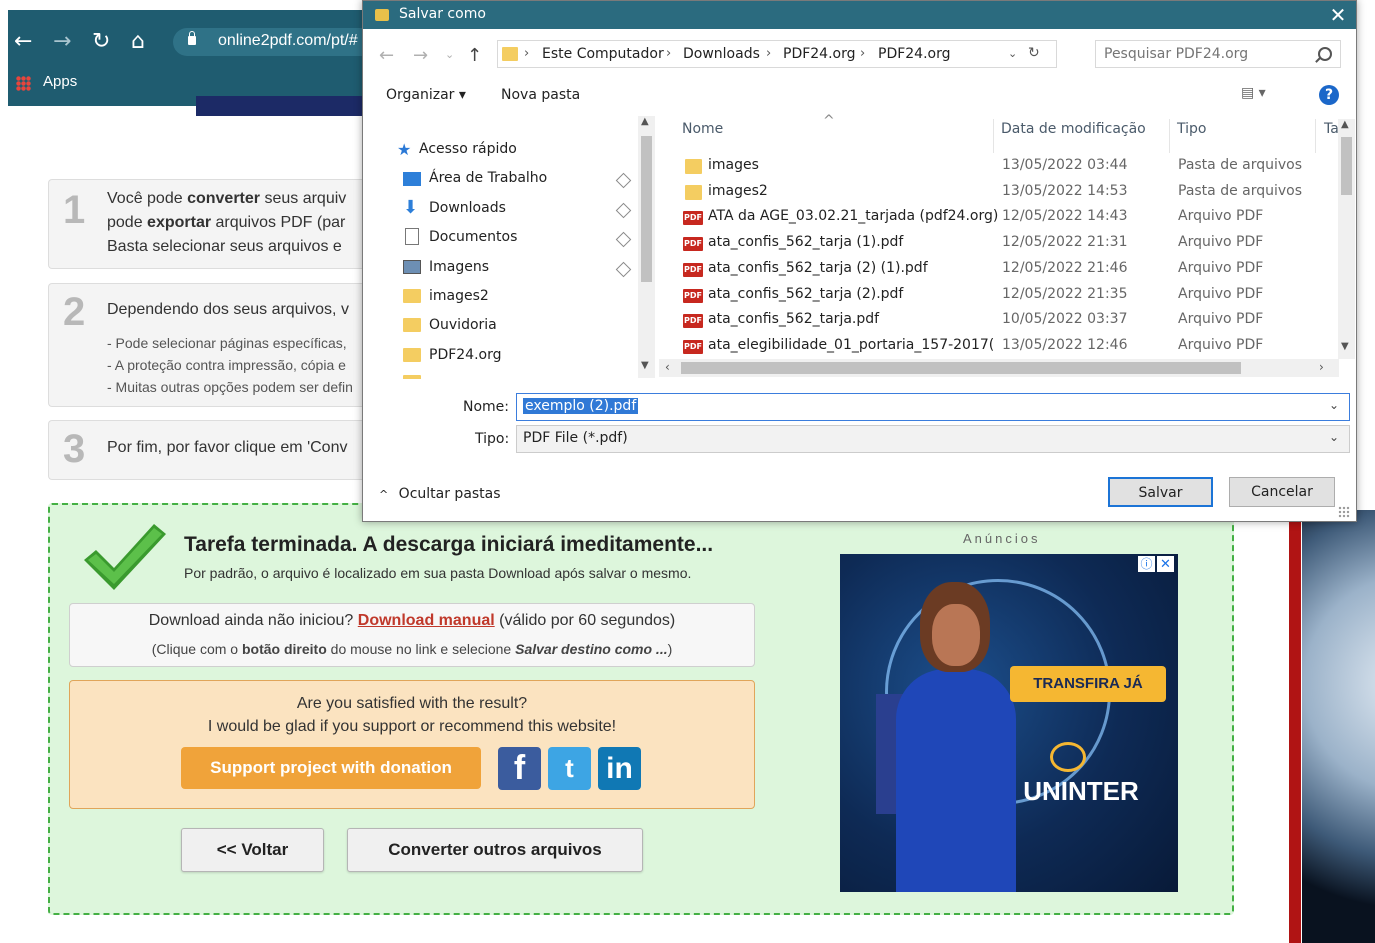 The height and width of the screenshot is (943, 1375). Describe the element at coordinates (459, 296) in the screenshot. I see `nav-images2: images2` at that location.